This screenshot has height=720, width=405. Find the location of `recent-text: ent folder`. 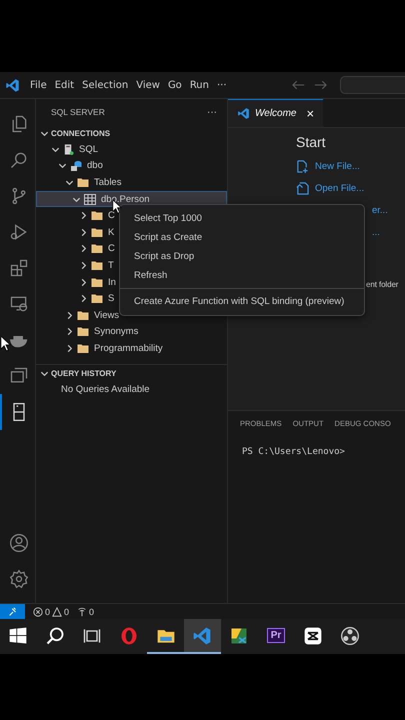

recent-text: ent folder is located at coordinates (382, 284).